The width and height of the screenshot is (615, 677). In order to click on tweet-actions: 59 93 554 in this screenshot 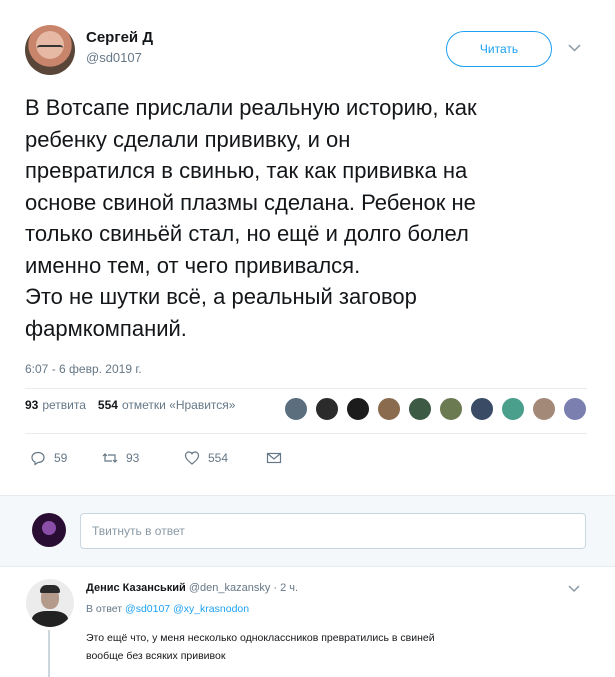, I will do `click(160, 458)`.